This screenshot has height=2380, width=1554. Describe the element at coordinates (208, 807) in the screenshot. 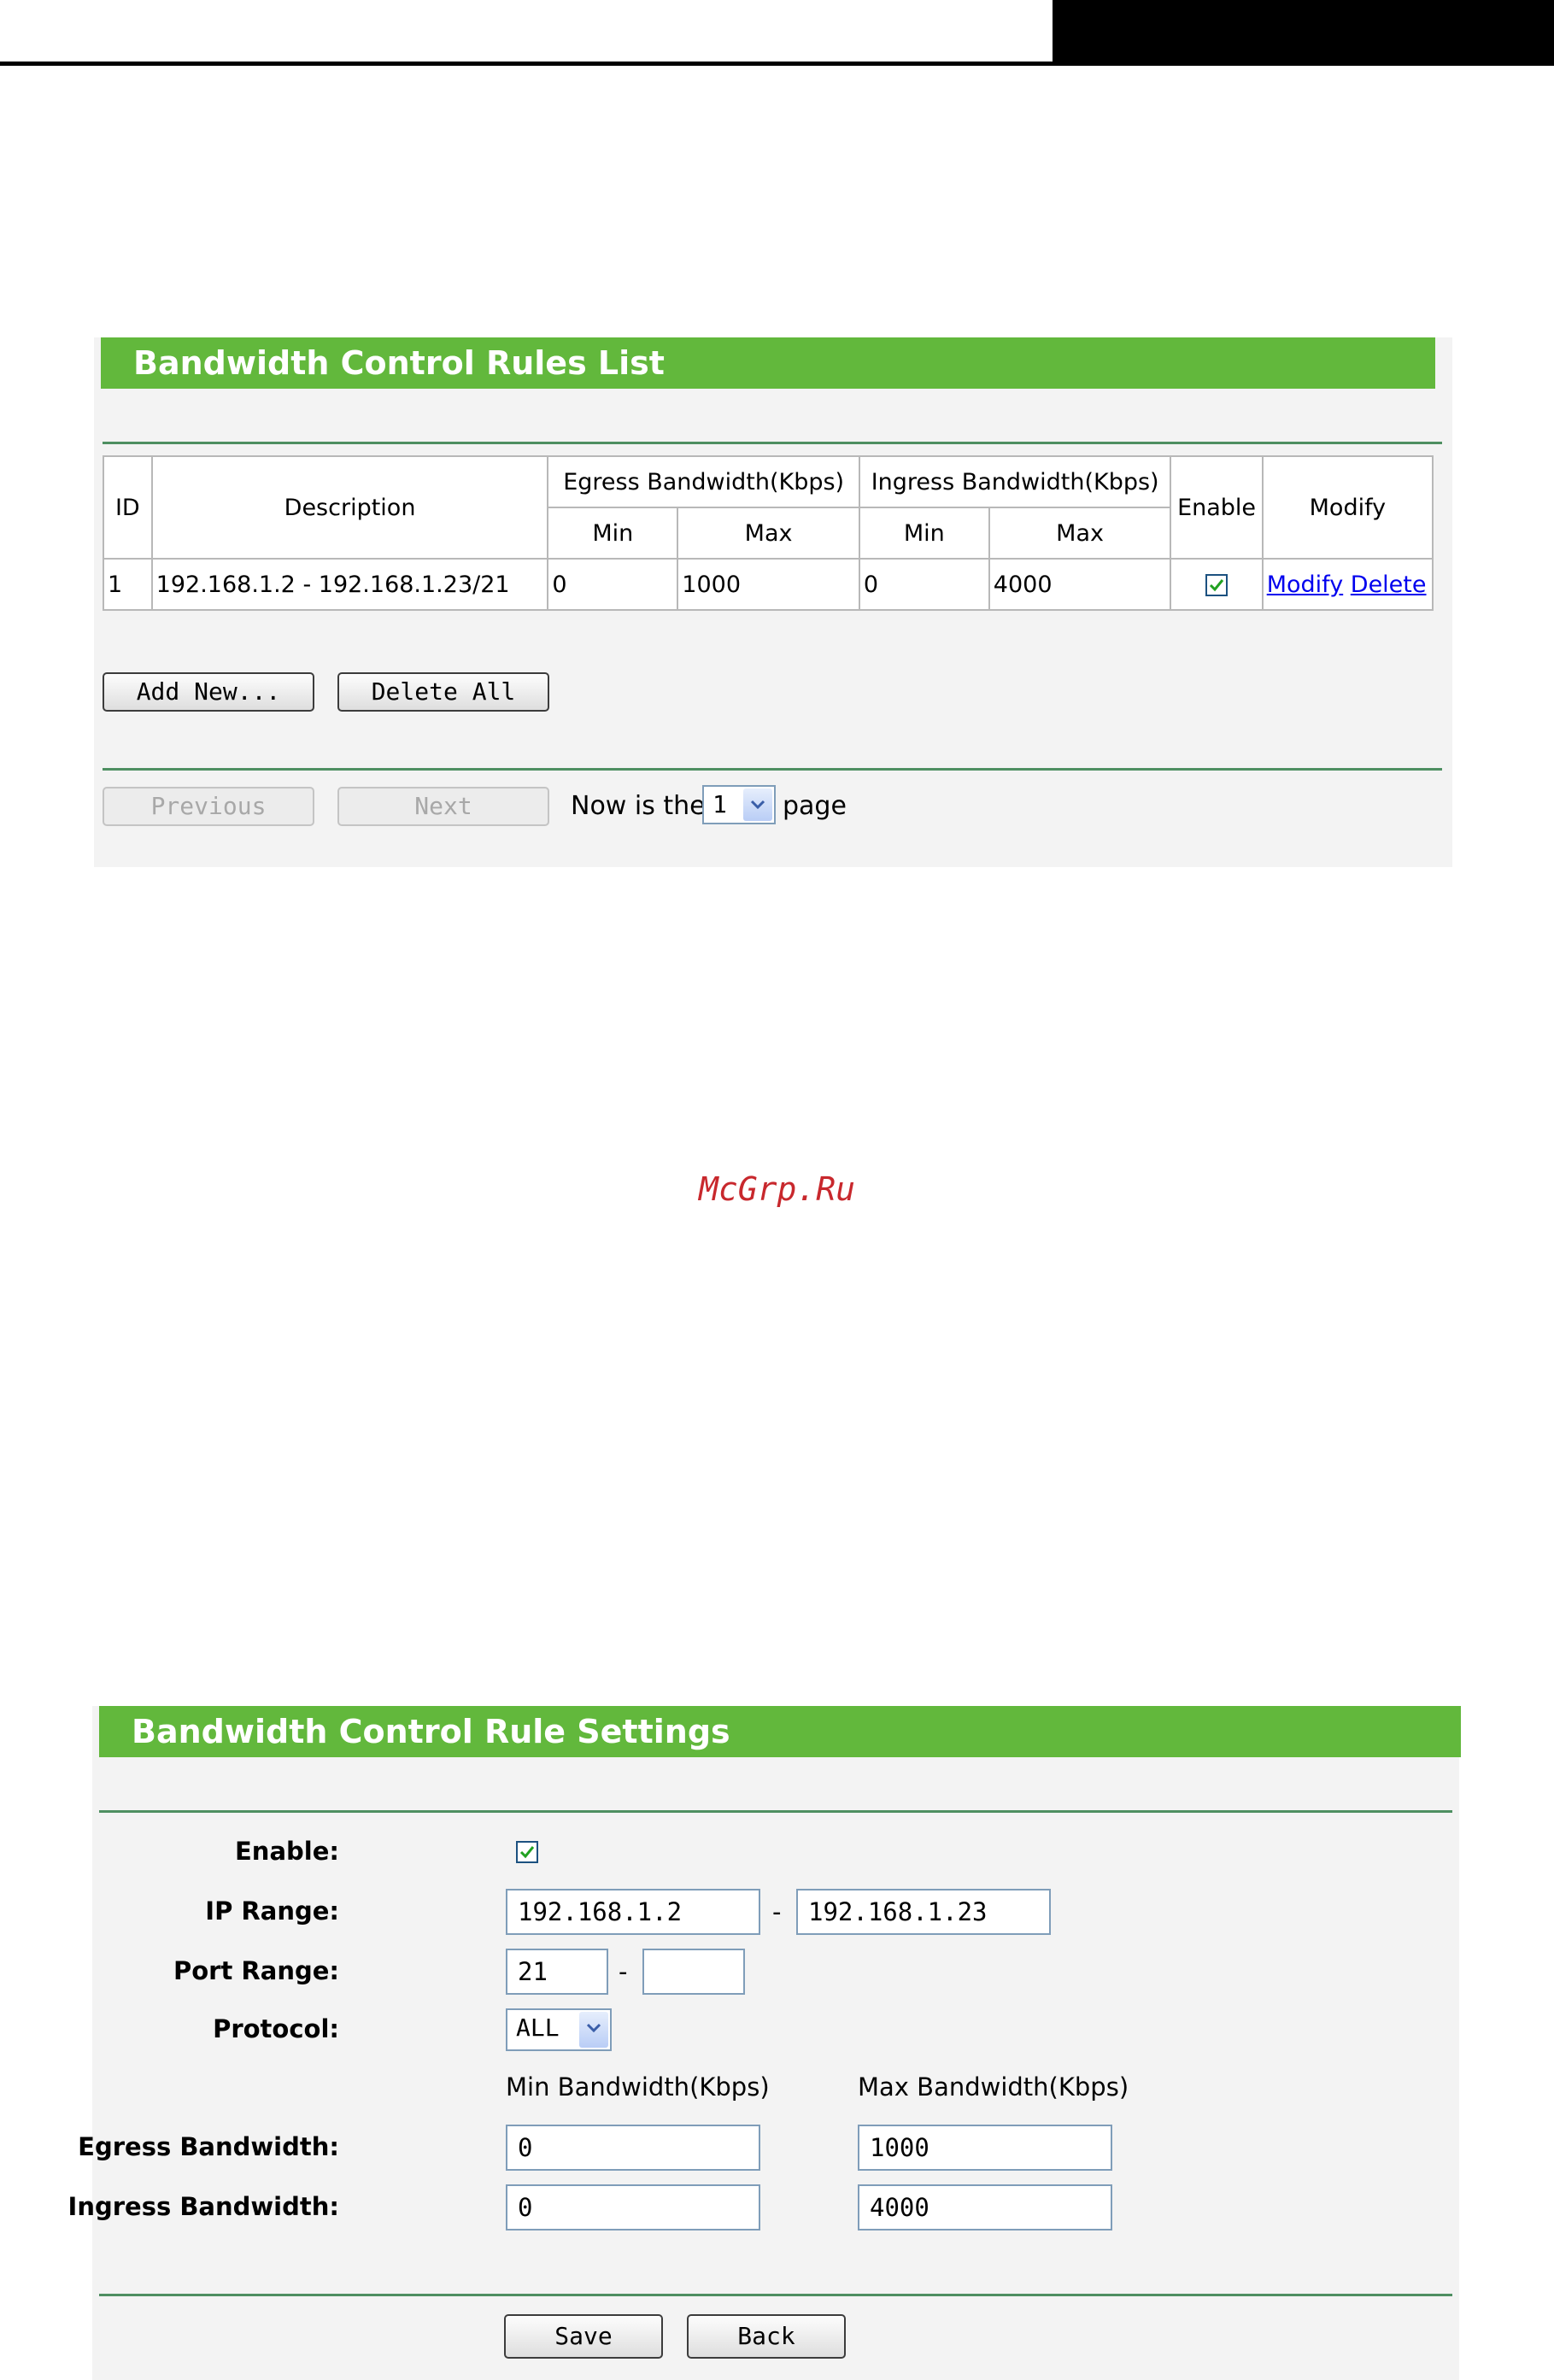

I see `previous-button: Previous` at that location.